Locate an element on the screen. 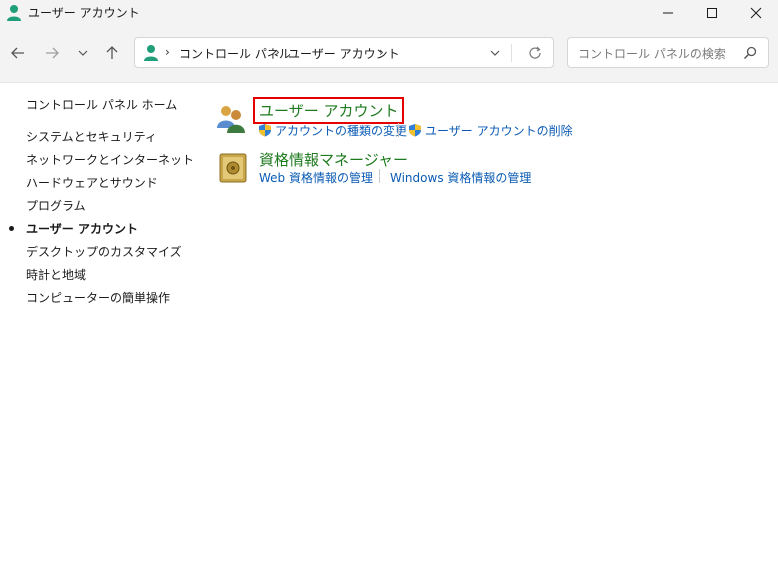 This screenshot has width=778, height=585. title-bar: ユーザー アカウント is located at coordinates (389, 13).